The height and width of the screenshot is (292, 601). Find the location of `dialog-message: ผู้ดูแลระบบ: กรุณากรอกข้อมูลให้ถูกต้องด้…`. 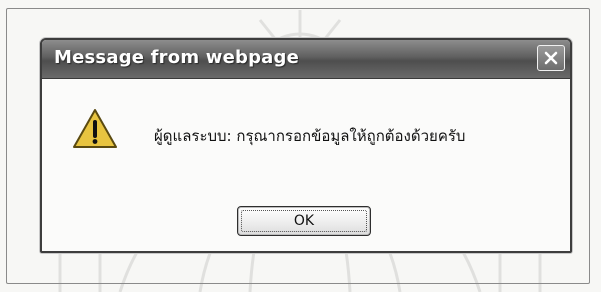

dialog-message: ผู้ดูแลระบบ: กรุณากรอกข้อมูลให้ถูกต้องด้… is located at coordinates (310, 136).